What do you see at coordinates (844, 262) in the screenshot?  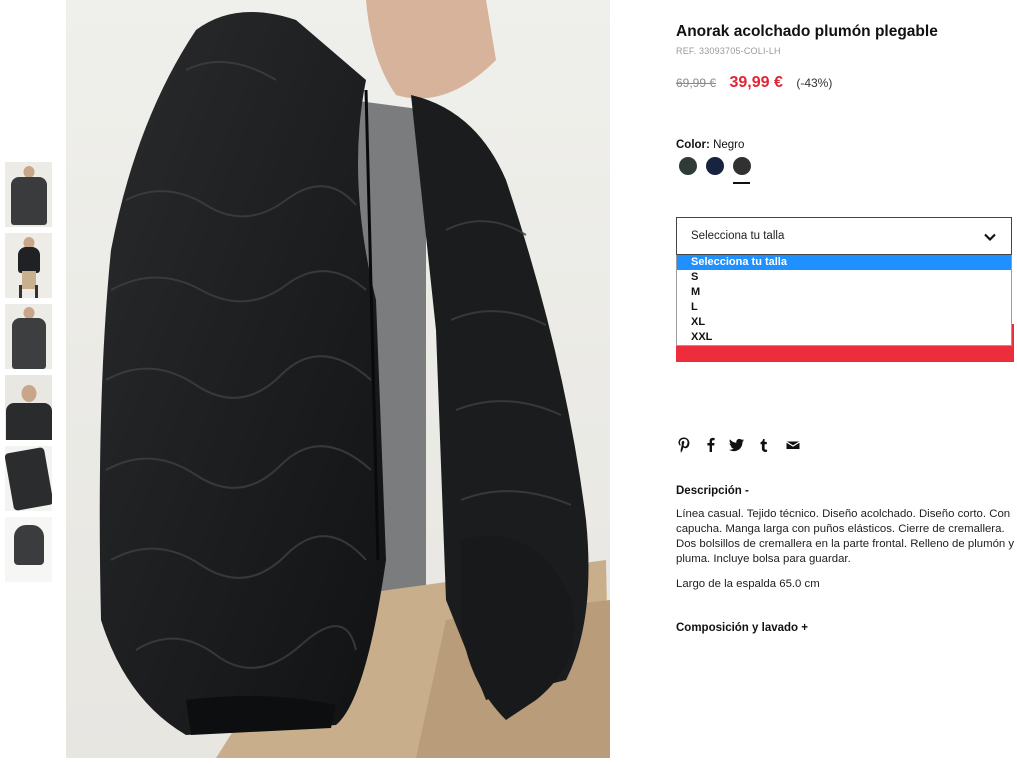 I see `size-option-placeholder: Selecciona tu talla` at bounding box center [844, 262].